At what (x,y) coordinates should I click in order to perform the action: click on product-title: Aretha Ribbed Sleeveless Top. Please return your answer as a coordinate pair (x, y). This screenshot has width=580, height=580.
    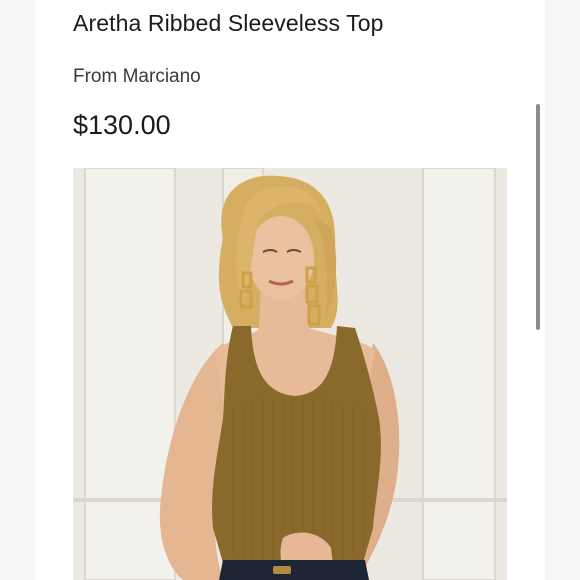
    Looking at the image, I should click on (228, 23).